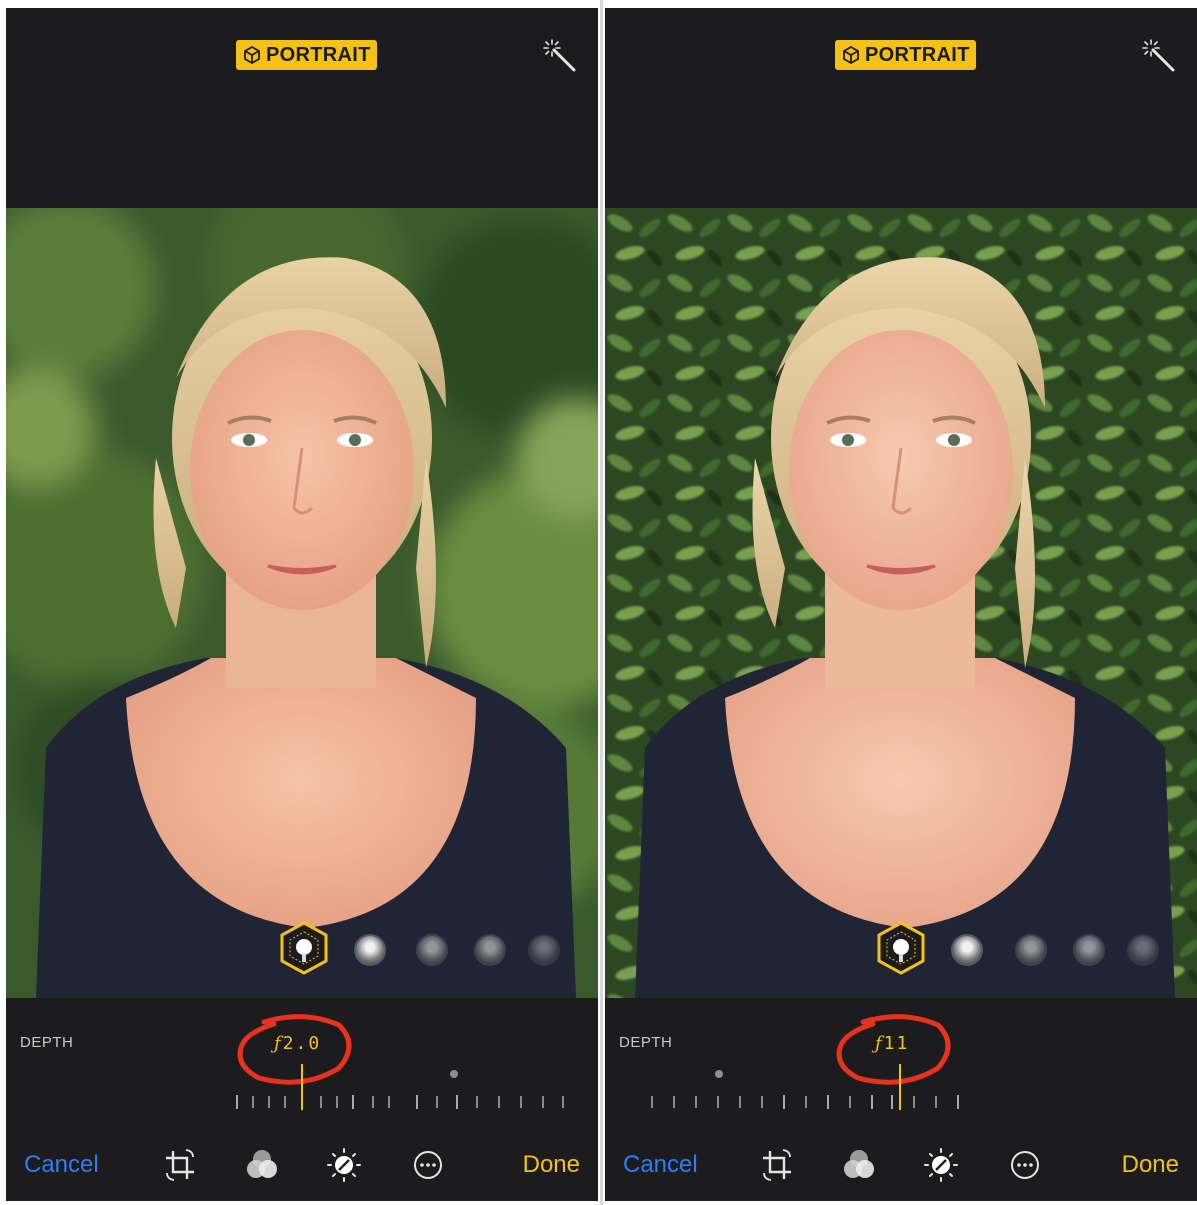  What do you see at coordinates (601, 602) in the screenshot?
I see `panel-divider` at bounding box center [601, 602].